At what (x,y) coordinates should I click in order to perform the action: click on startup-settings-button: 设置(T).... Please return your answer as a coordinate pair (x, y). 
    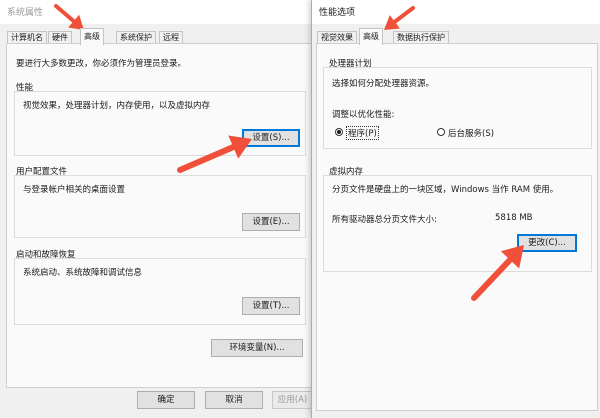
    Looking at the image, I should click on (271, 306).